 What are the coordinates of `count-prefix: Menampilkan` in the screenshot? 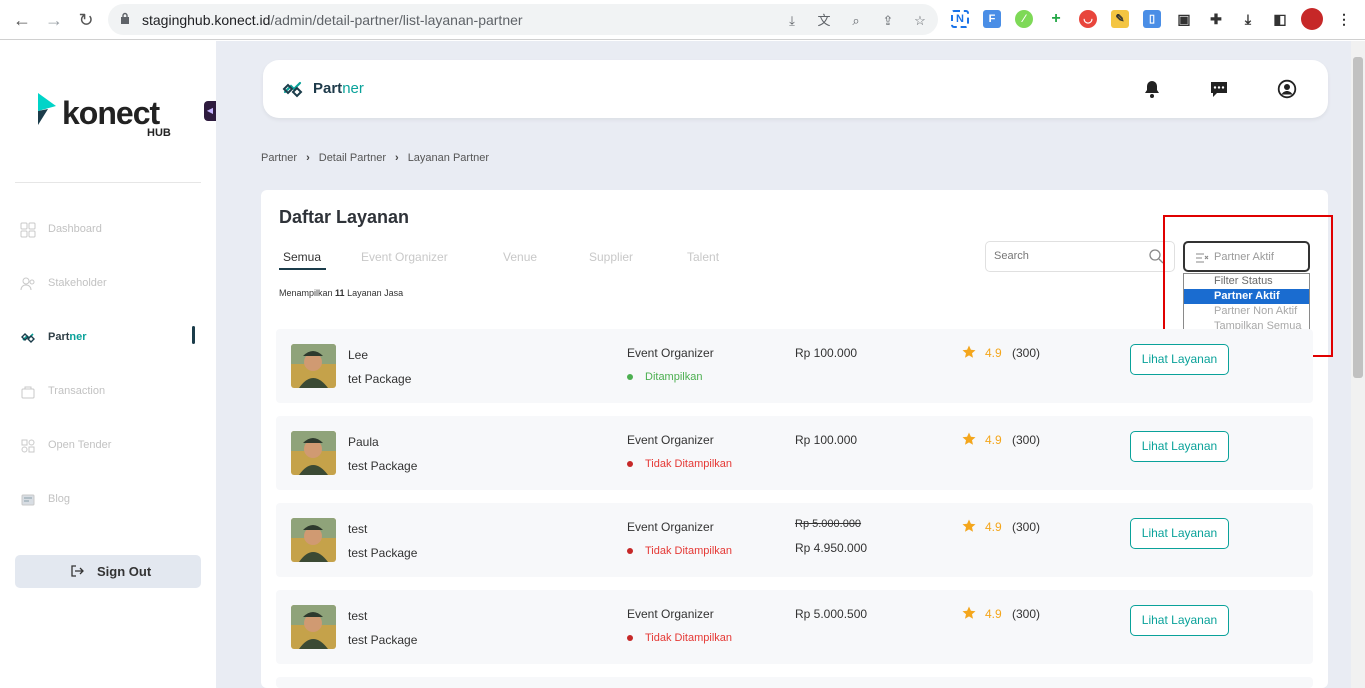 It's located at (306, 293).